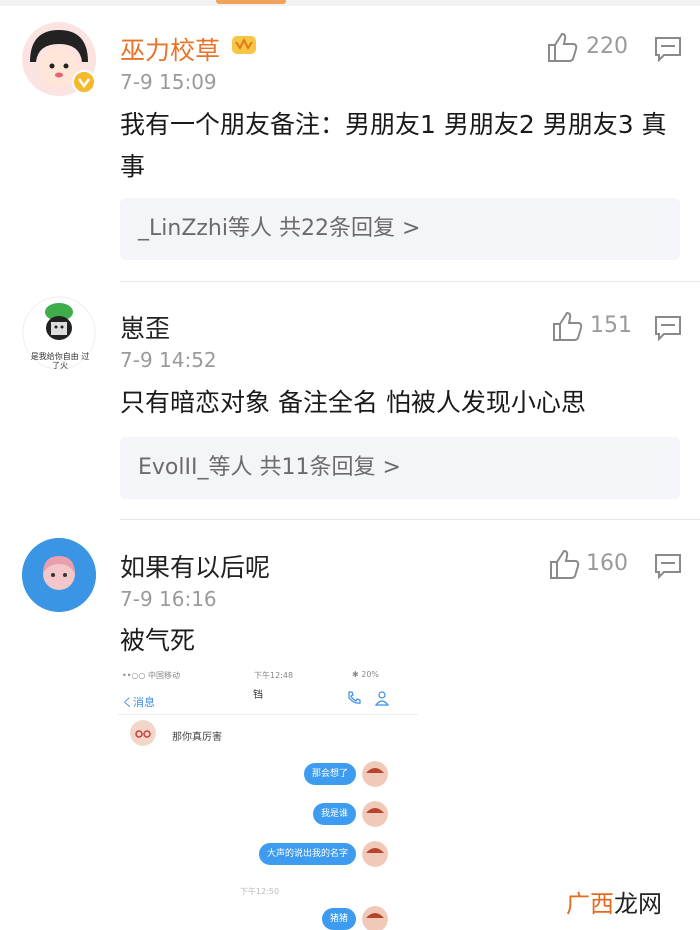 This screenshot has width=700, height=930. I want to click on anime-girl-avatar-icon, so click(59, 575).